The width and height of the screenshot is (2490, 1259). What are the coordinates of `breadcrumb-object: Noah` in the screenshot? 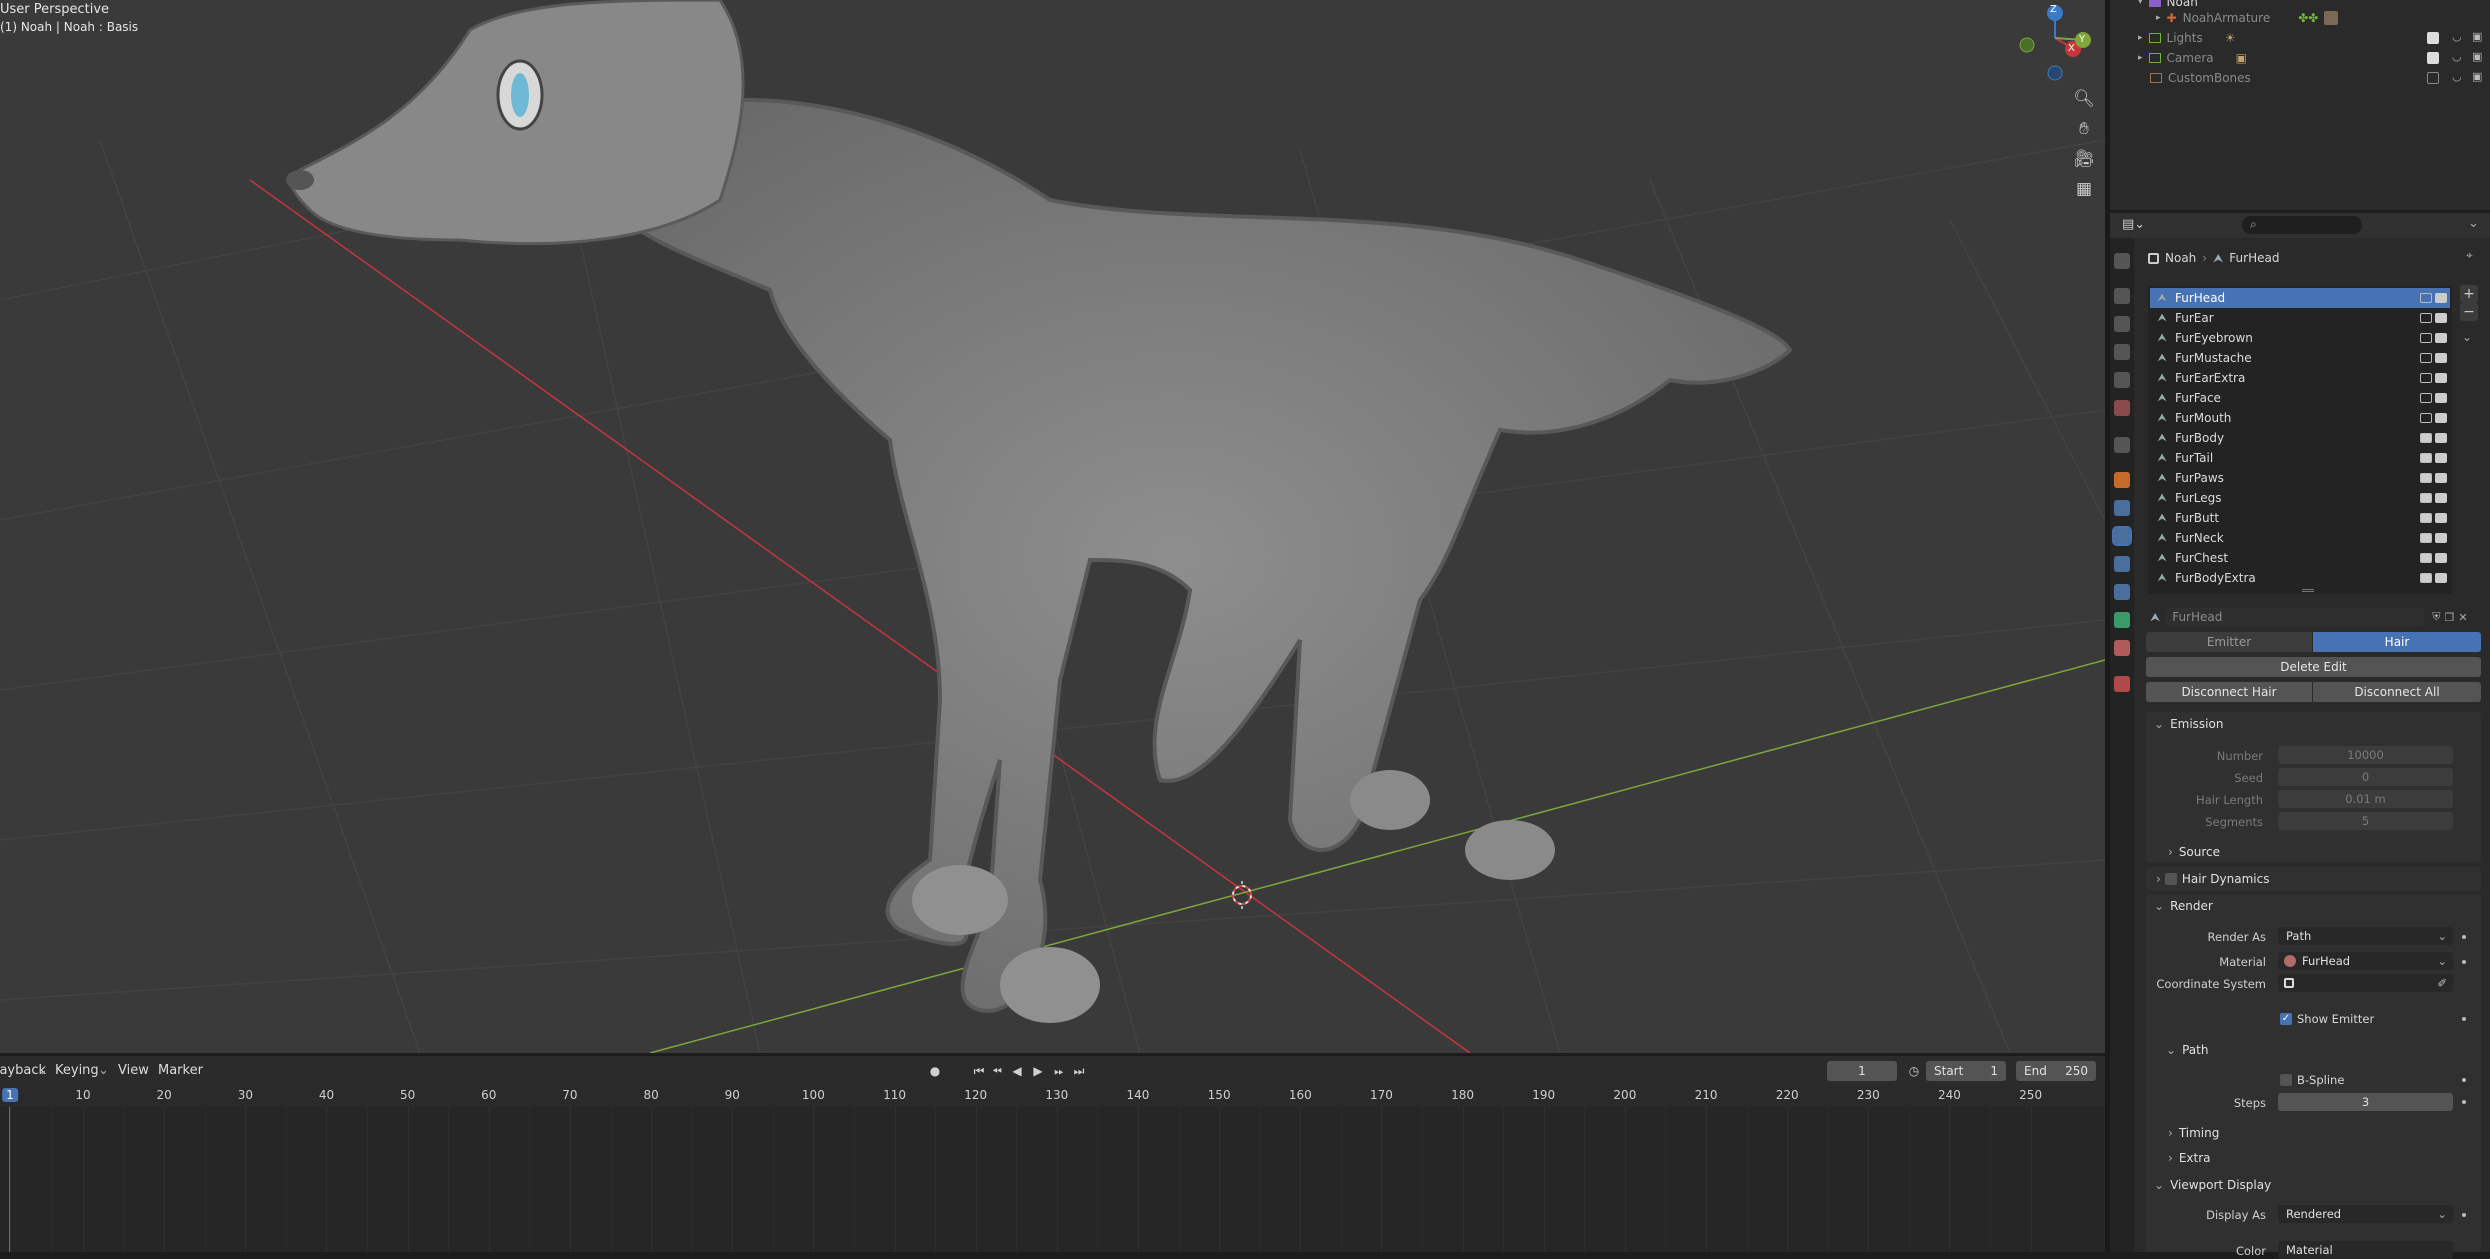 It's located at (2180, 258).